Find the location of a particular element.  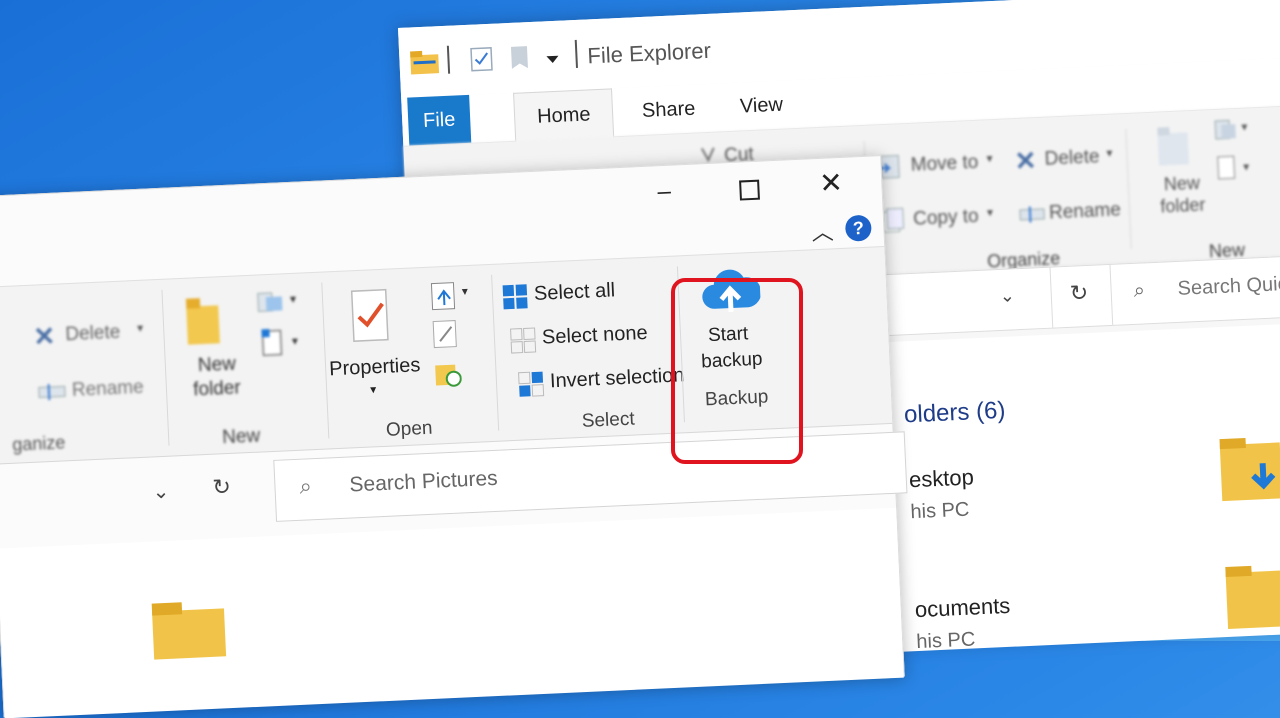

open-dropdown-icon: ▾ is located at coordinates (464, 291).